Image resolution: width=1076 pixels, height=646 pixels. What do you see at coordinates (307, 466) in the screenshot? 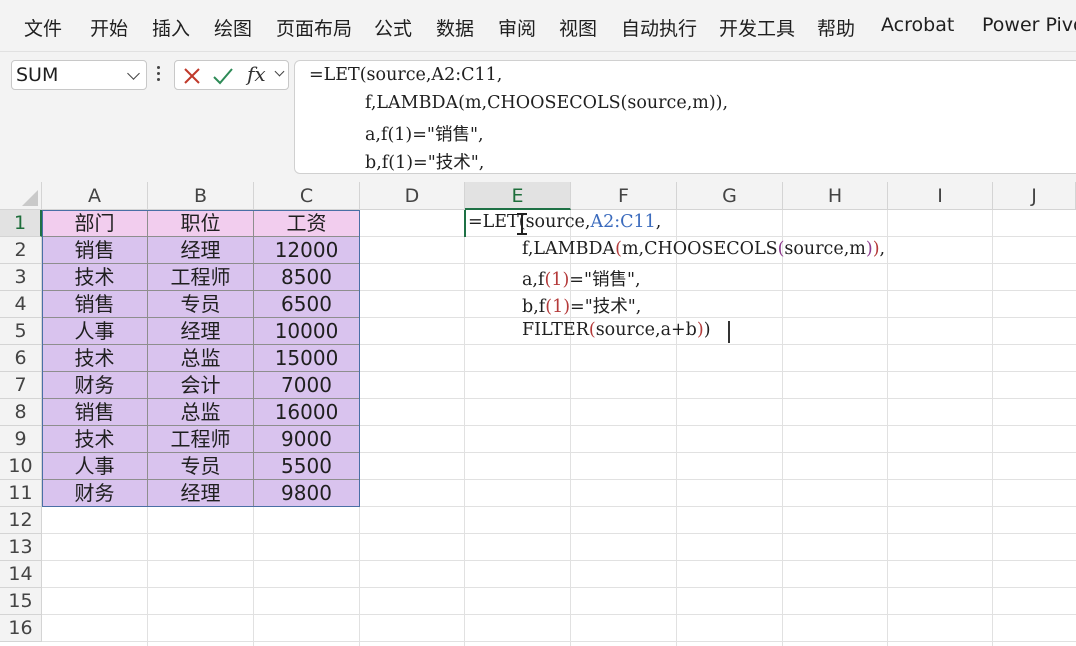
I see `table-cell: 5500` at bounding box center [307, 466].